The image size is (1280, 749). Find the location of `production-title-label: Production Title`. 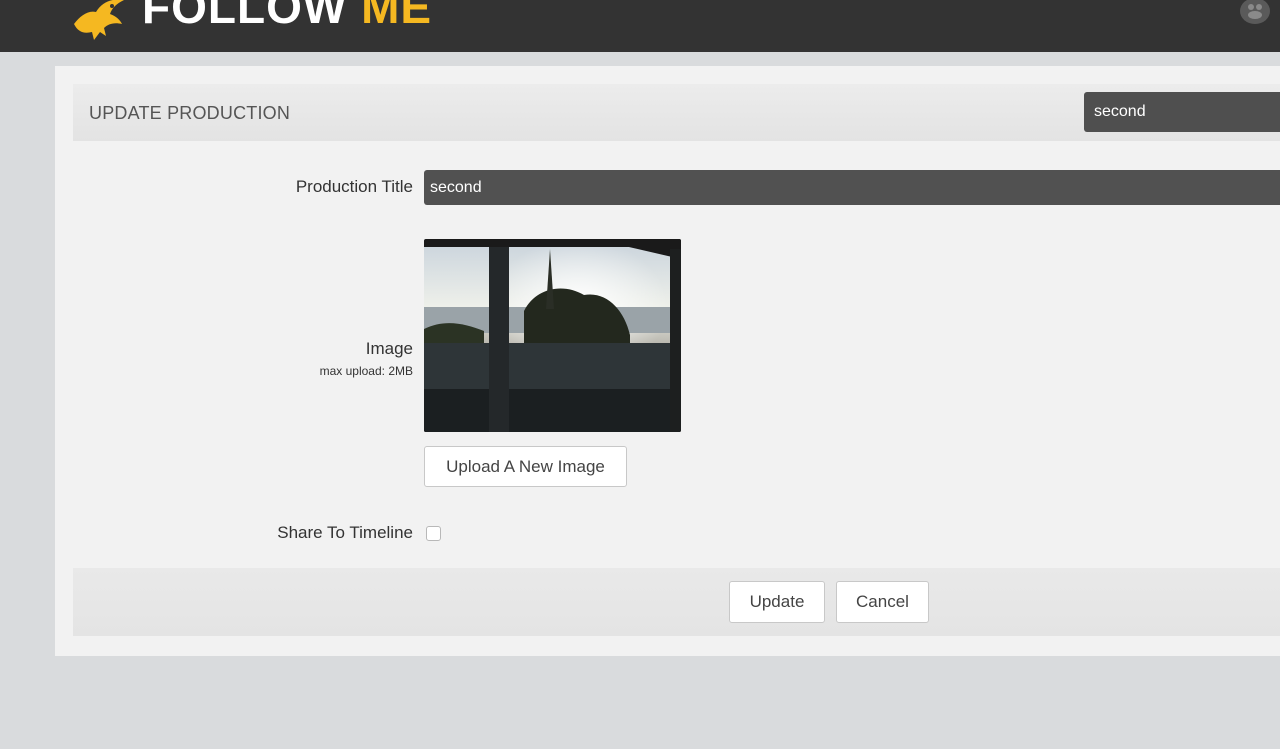

production-title-label: Production Title is located at coordinates (354, 186).